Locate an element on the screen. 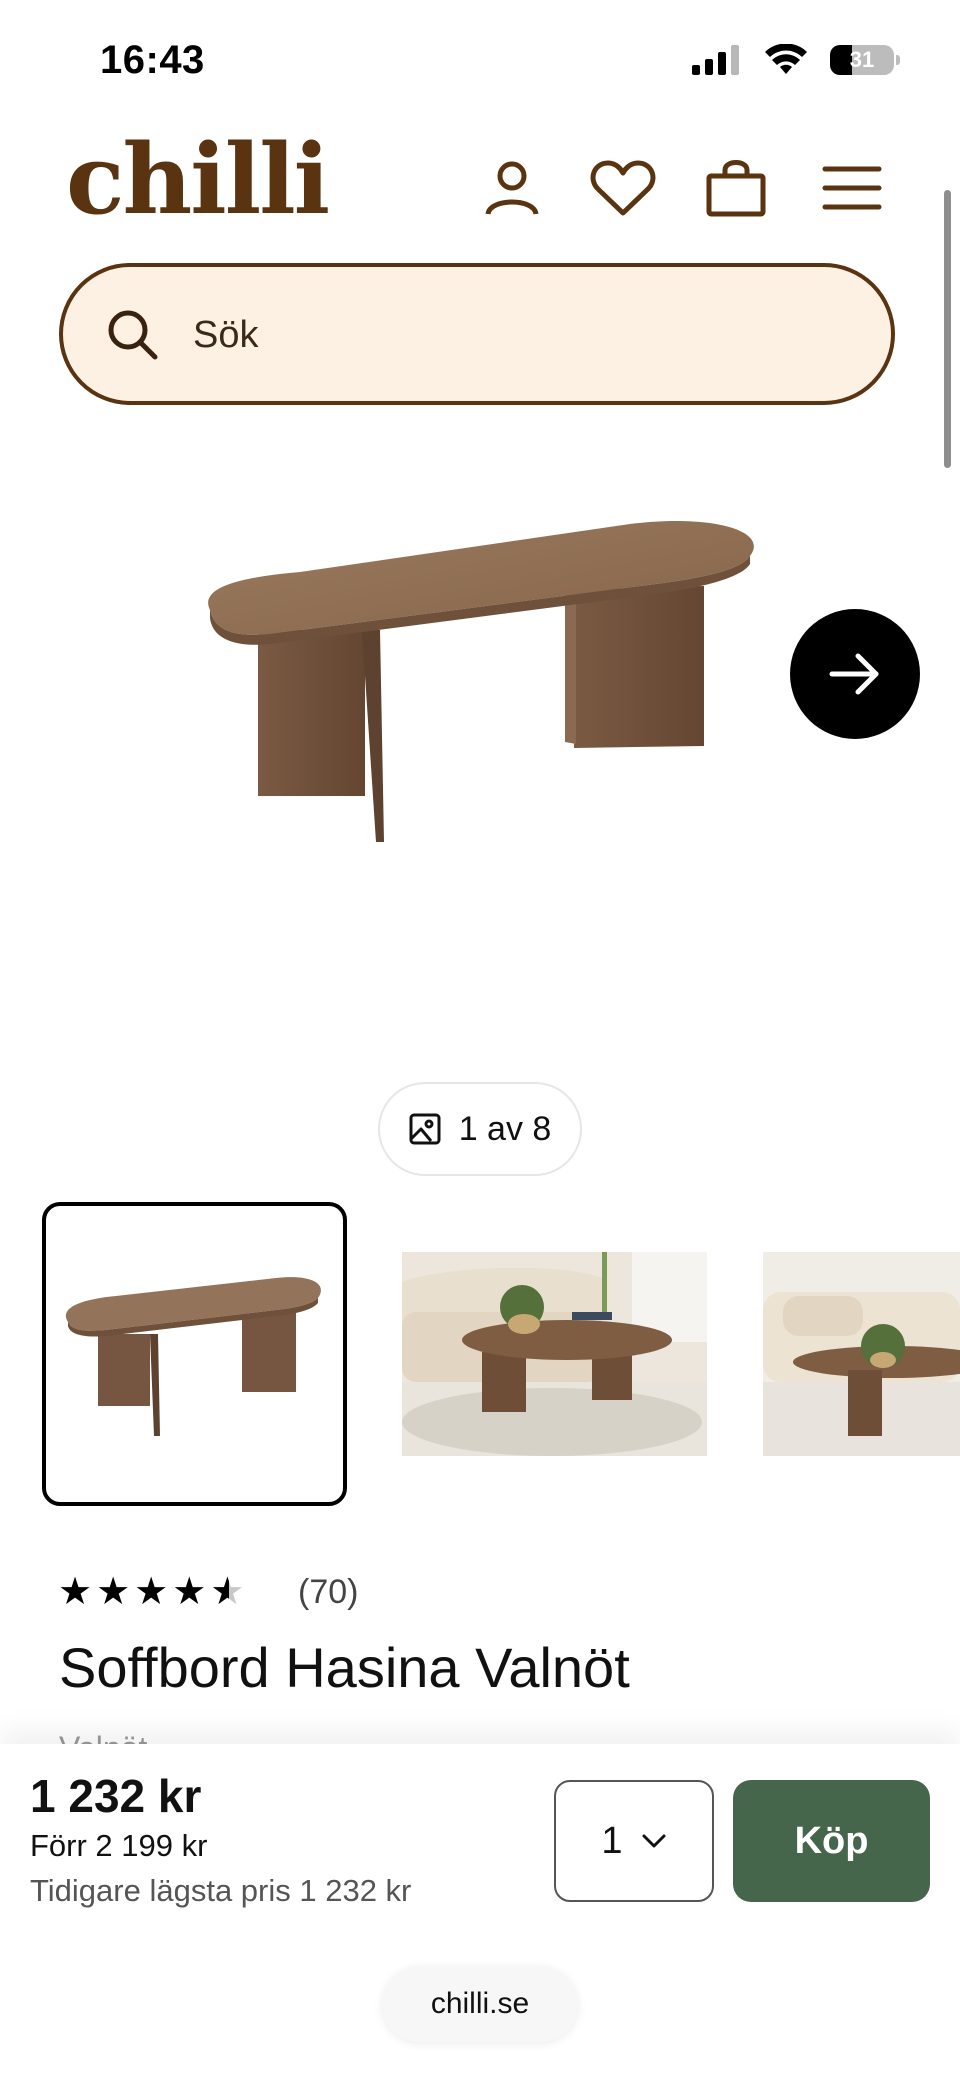 This screenshot has width=960, height=2078. status-icons: 31 is located at coordinates (796, 60).